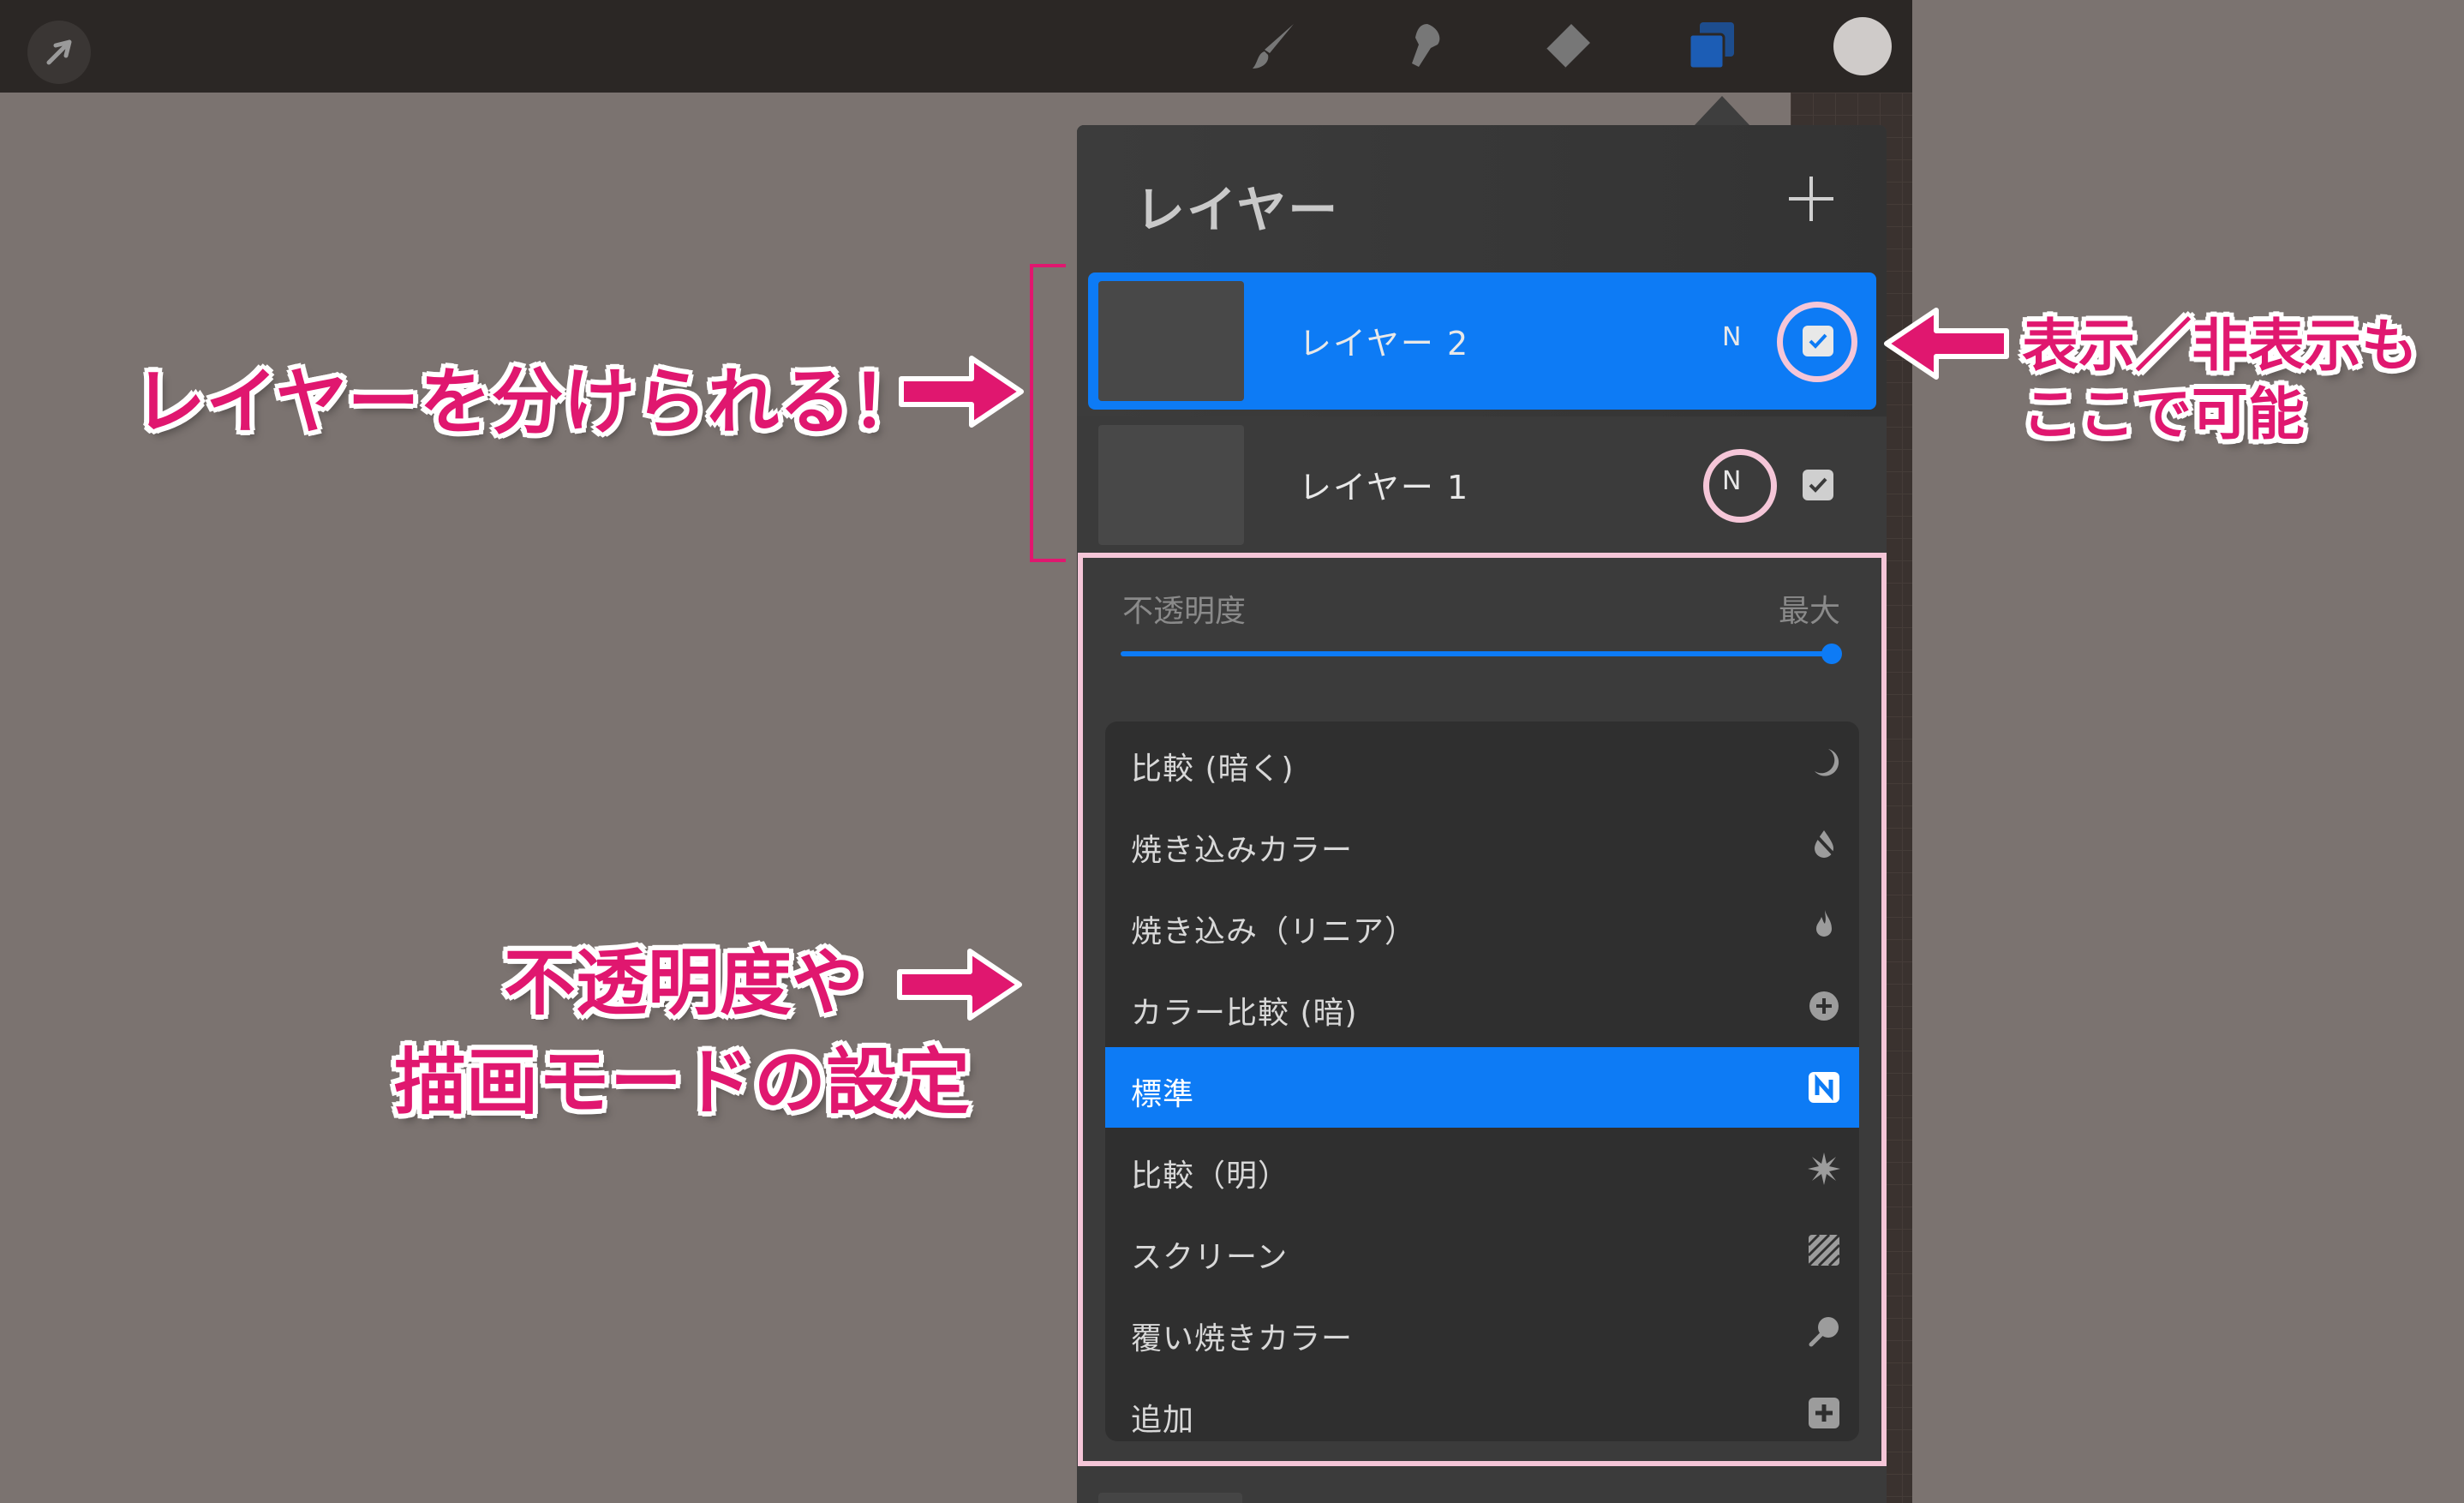 This screenshot has height=1503, width=2464. What do you see at coordinates (1862, 46) in the screenshot?
I see `color-icon` at bounding box center [1862, 46].